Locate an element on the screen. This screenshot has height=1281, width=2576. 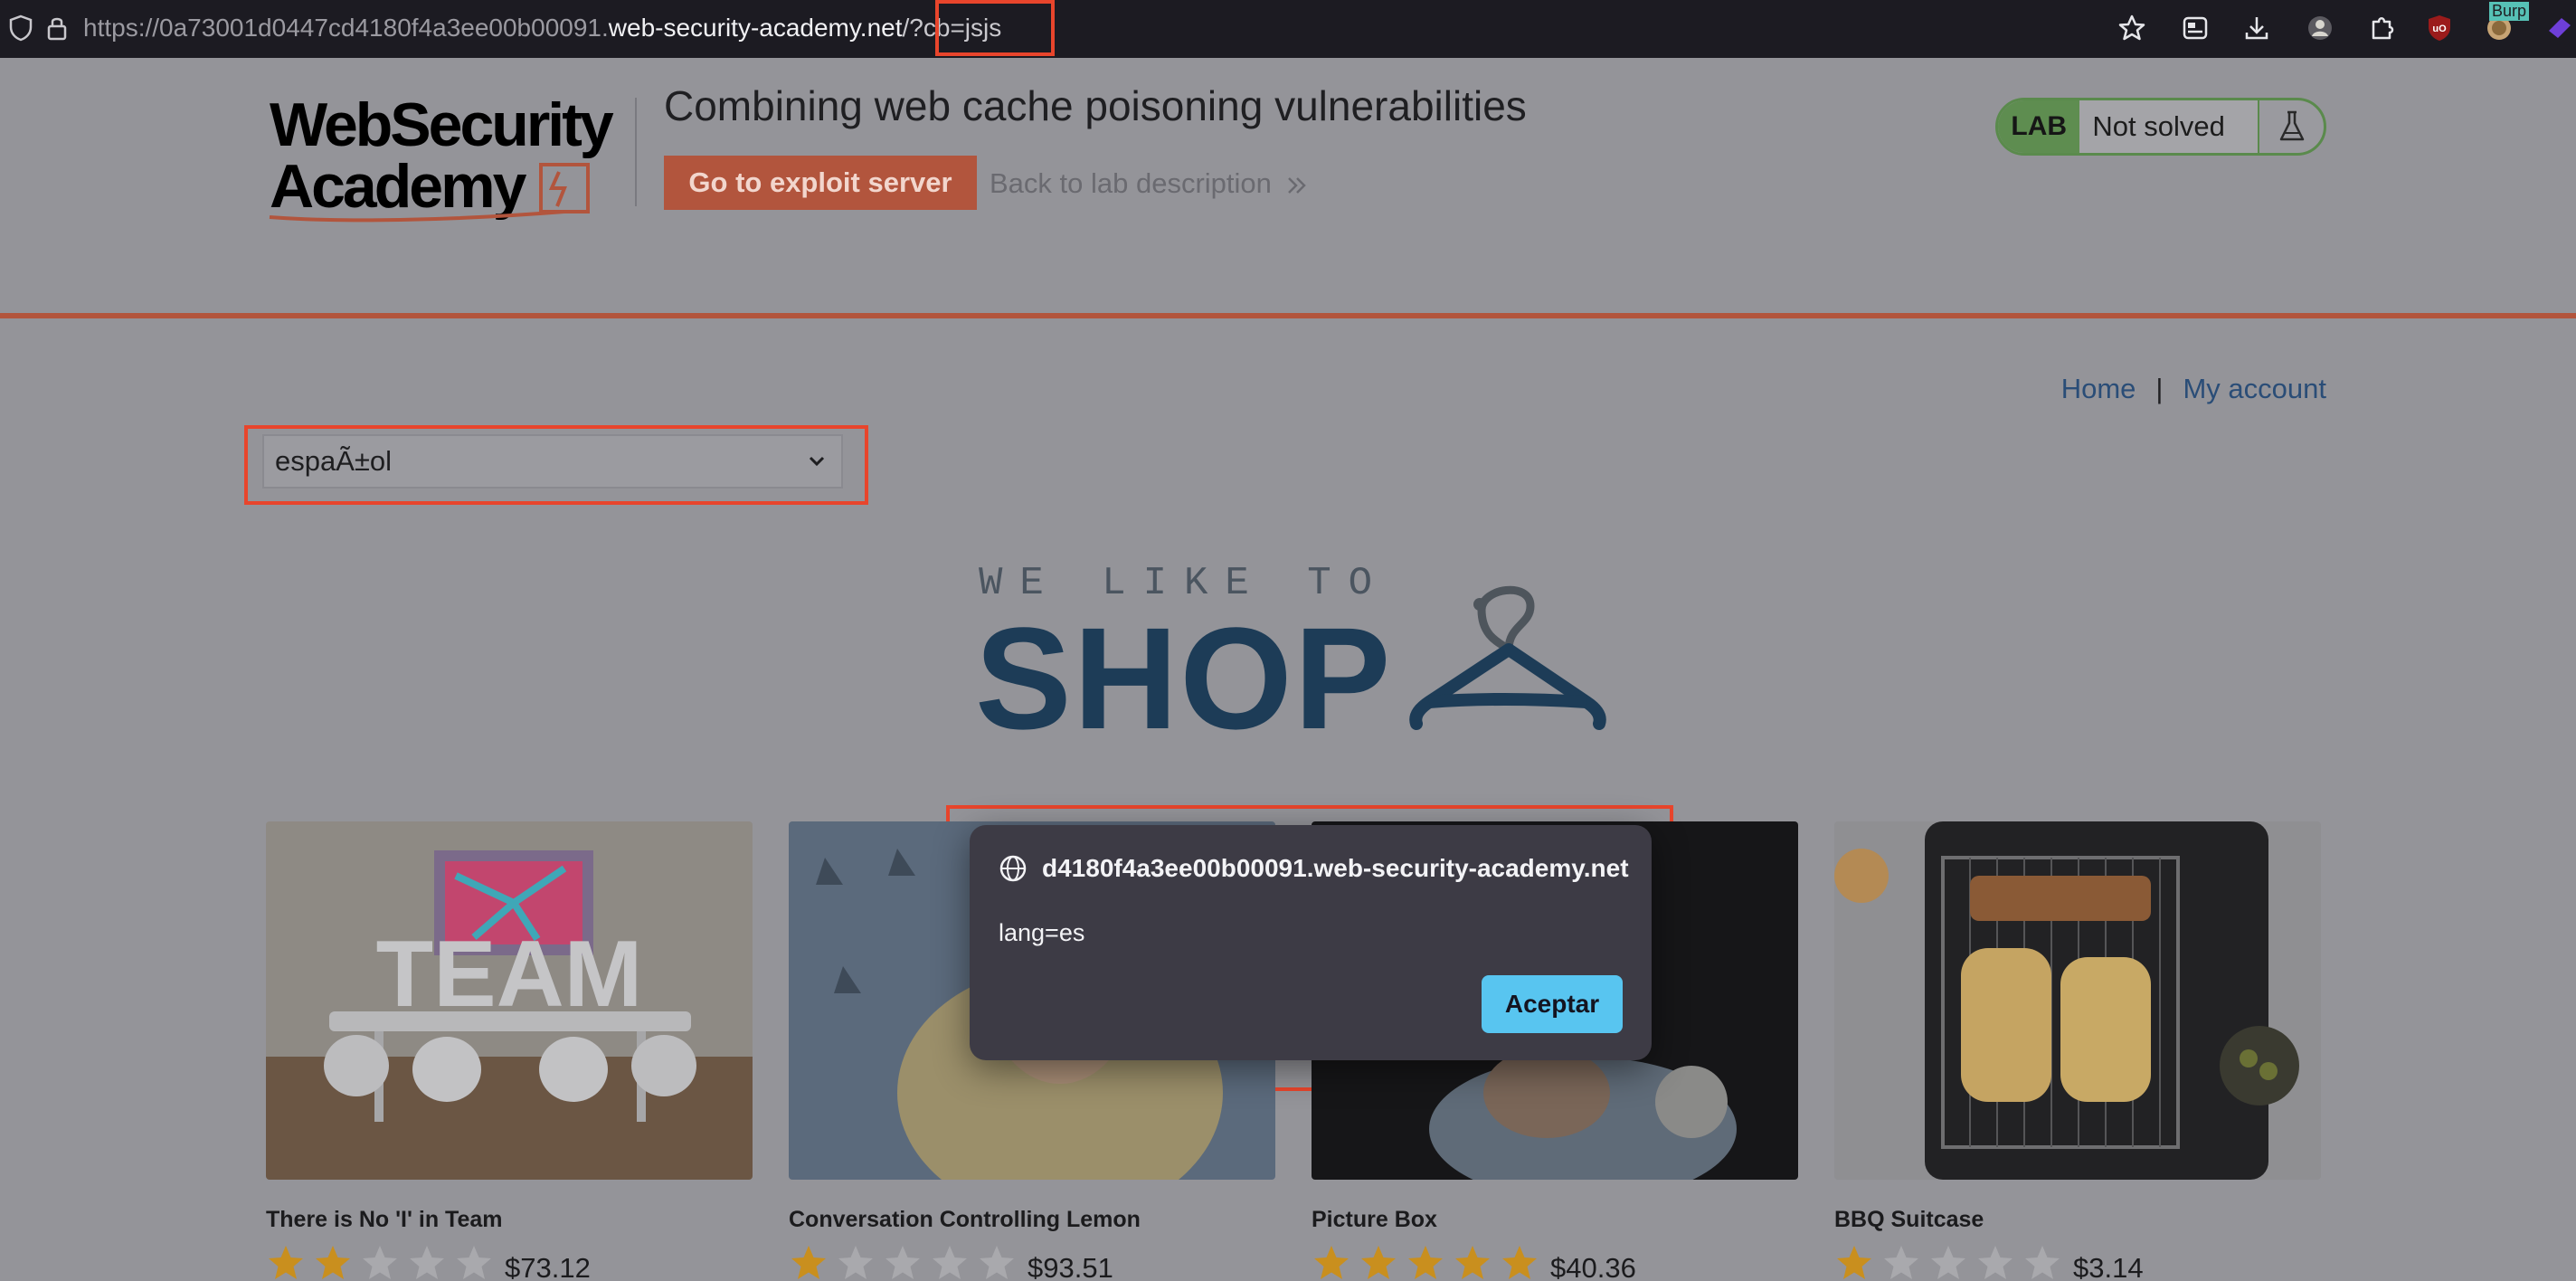
go-to-exploit-server-button: Go to exploit server is located at coordinates (821, 183).